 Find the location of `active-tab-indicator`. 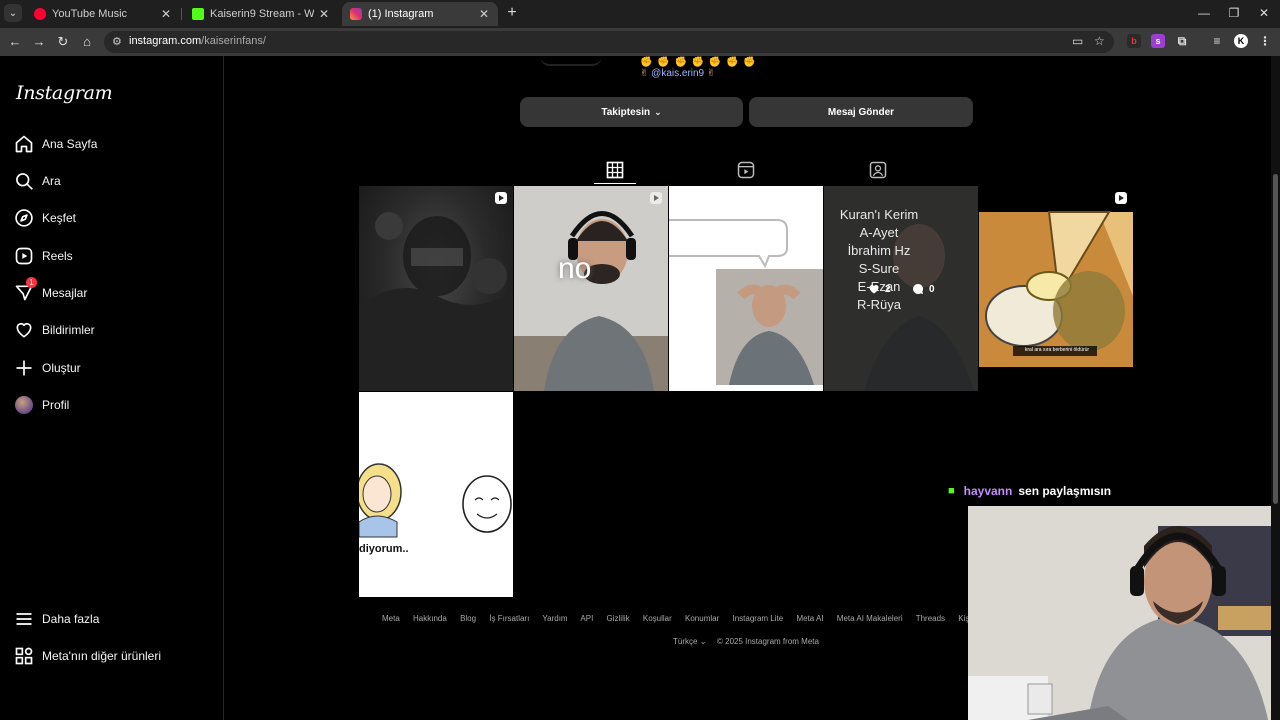

active-tab-indicator is located at coordinates (615, 183).